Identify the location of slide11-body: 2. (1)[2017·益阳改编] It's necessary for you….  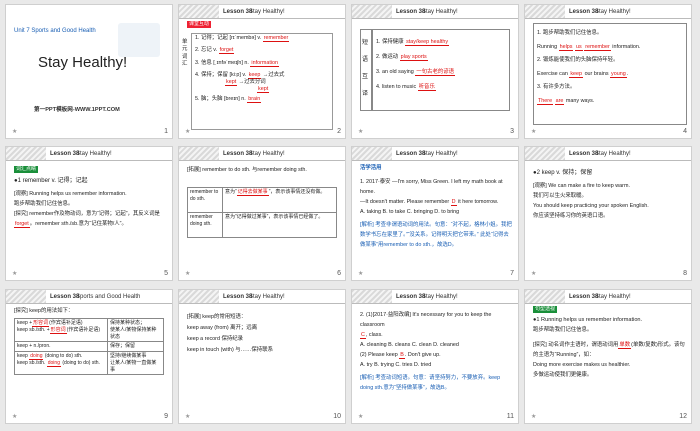
(430, 351).